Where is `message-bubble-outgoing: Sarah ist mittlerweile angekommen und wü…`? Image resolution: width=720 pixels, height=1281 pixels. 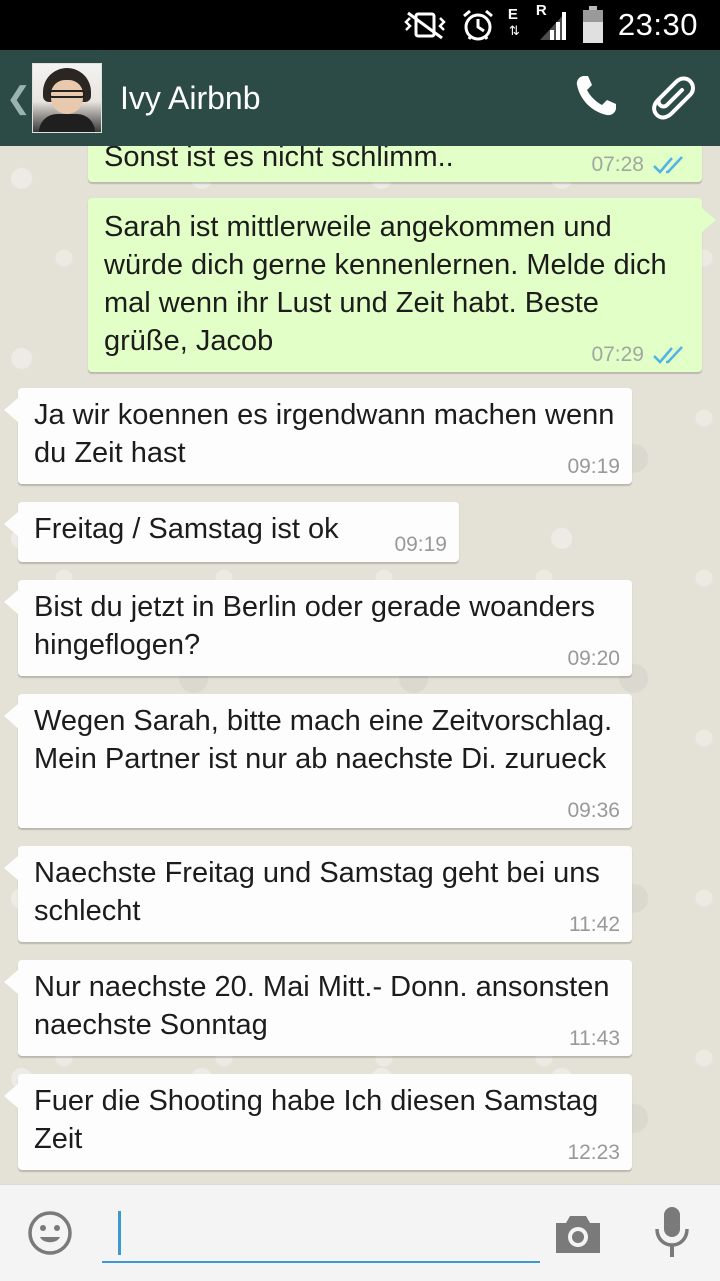 message-bubble-outgoing: Sarah ist mittlerweile angekommen und wü… is located at coordinates (402, 285).